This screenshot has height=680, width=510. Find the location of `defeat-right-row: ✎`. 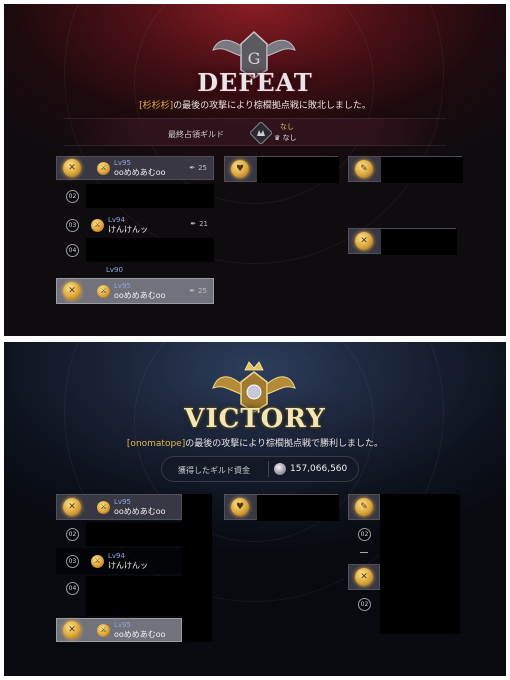

defeat-right-row: ✎ is located at coordinates (405, 169).